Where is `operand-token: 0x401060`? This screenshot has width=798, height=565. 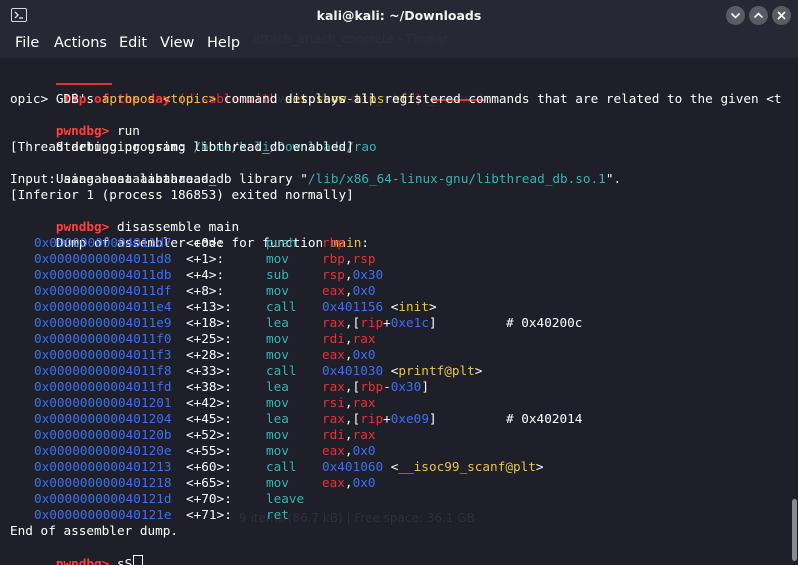
operand-token: 0x401060 is located at coordinates (353, 466).